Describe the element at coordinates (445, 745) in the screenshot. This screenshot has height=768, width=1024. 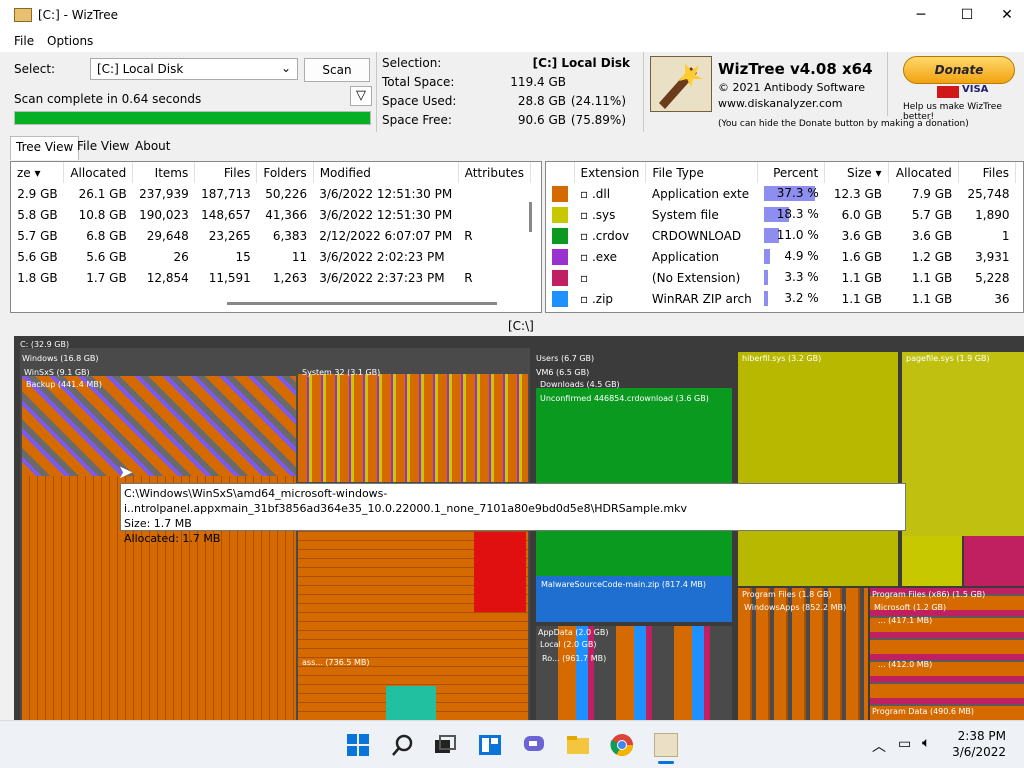
I see `task-view-icon` at that location.